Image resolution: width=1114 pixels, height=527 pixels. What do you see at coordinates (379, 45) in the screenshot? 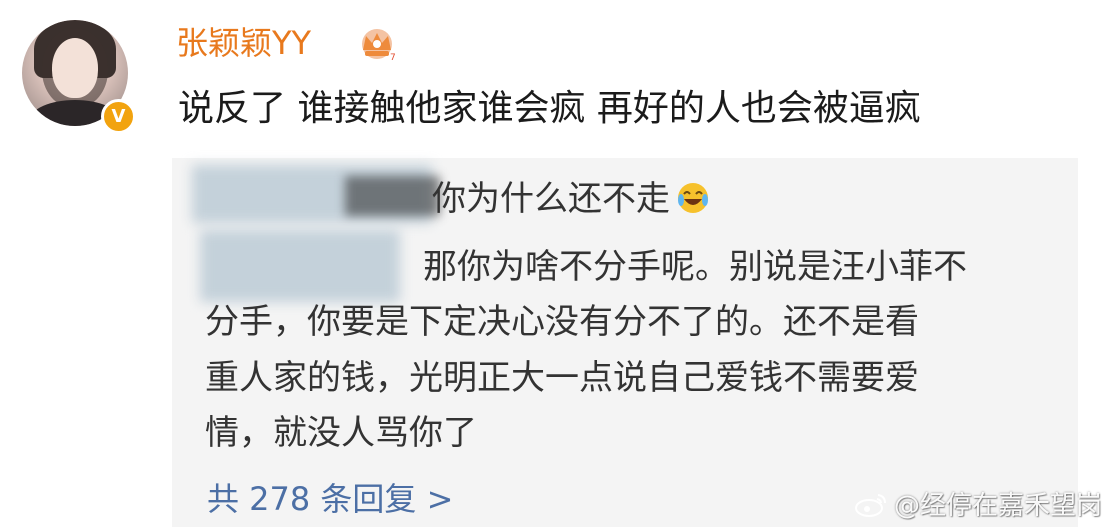
I see `crown-icon: 7` at bounding box center [379, 45].